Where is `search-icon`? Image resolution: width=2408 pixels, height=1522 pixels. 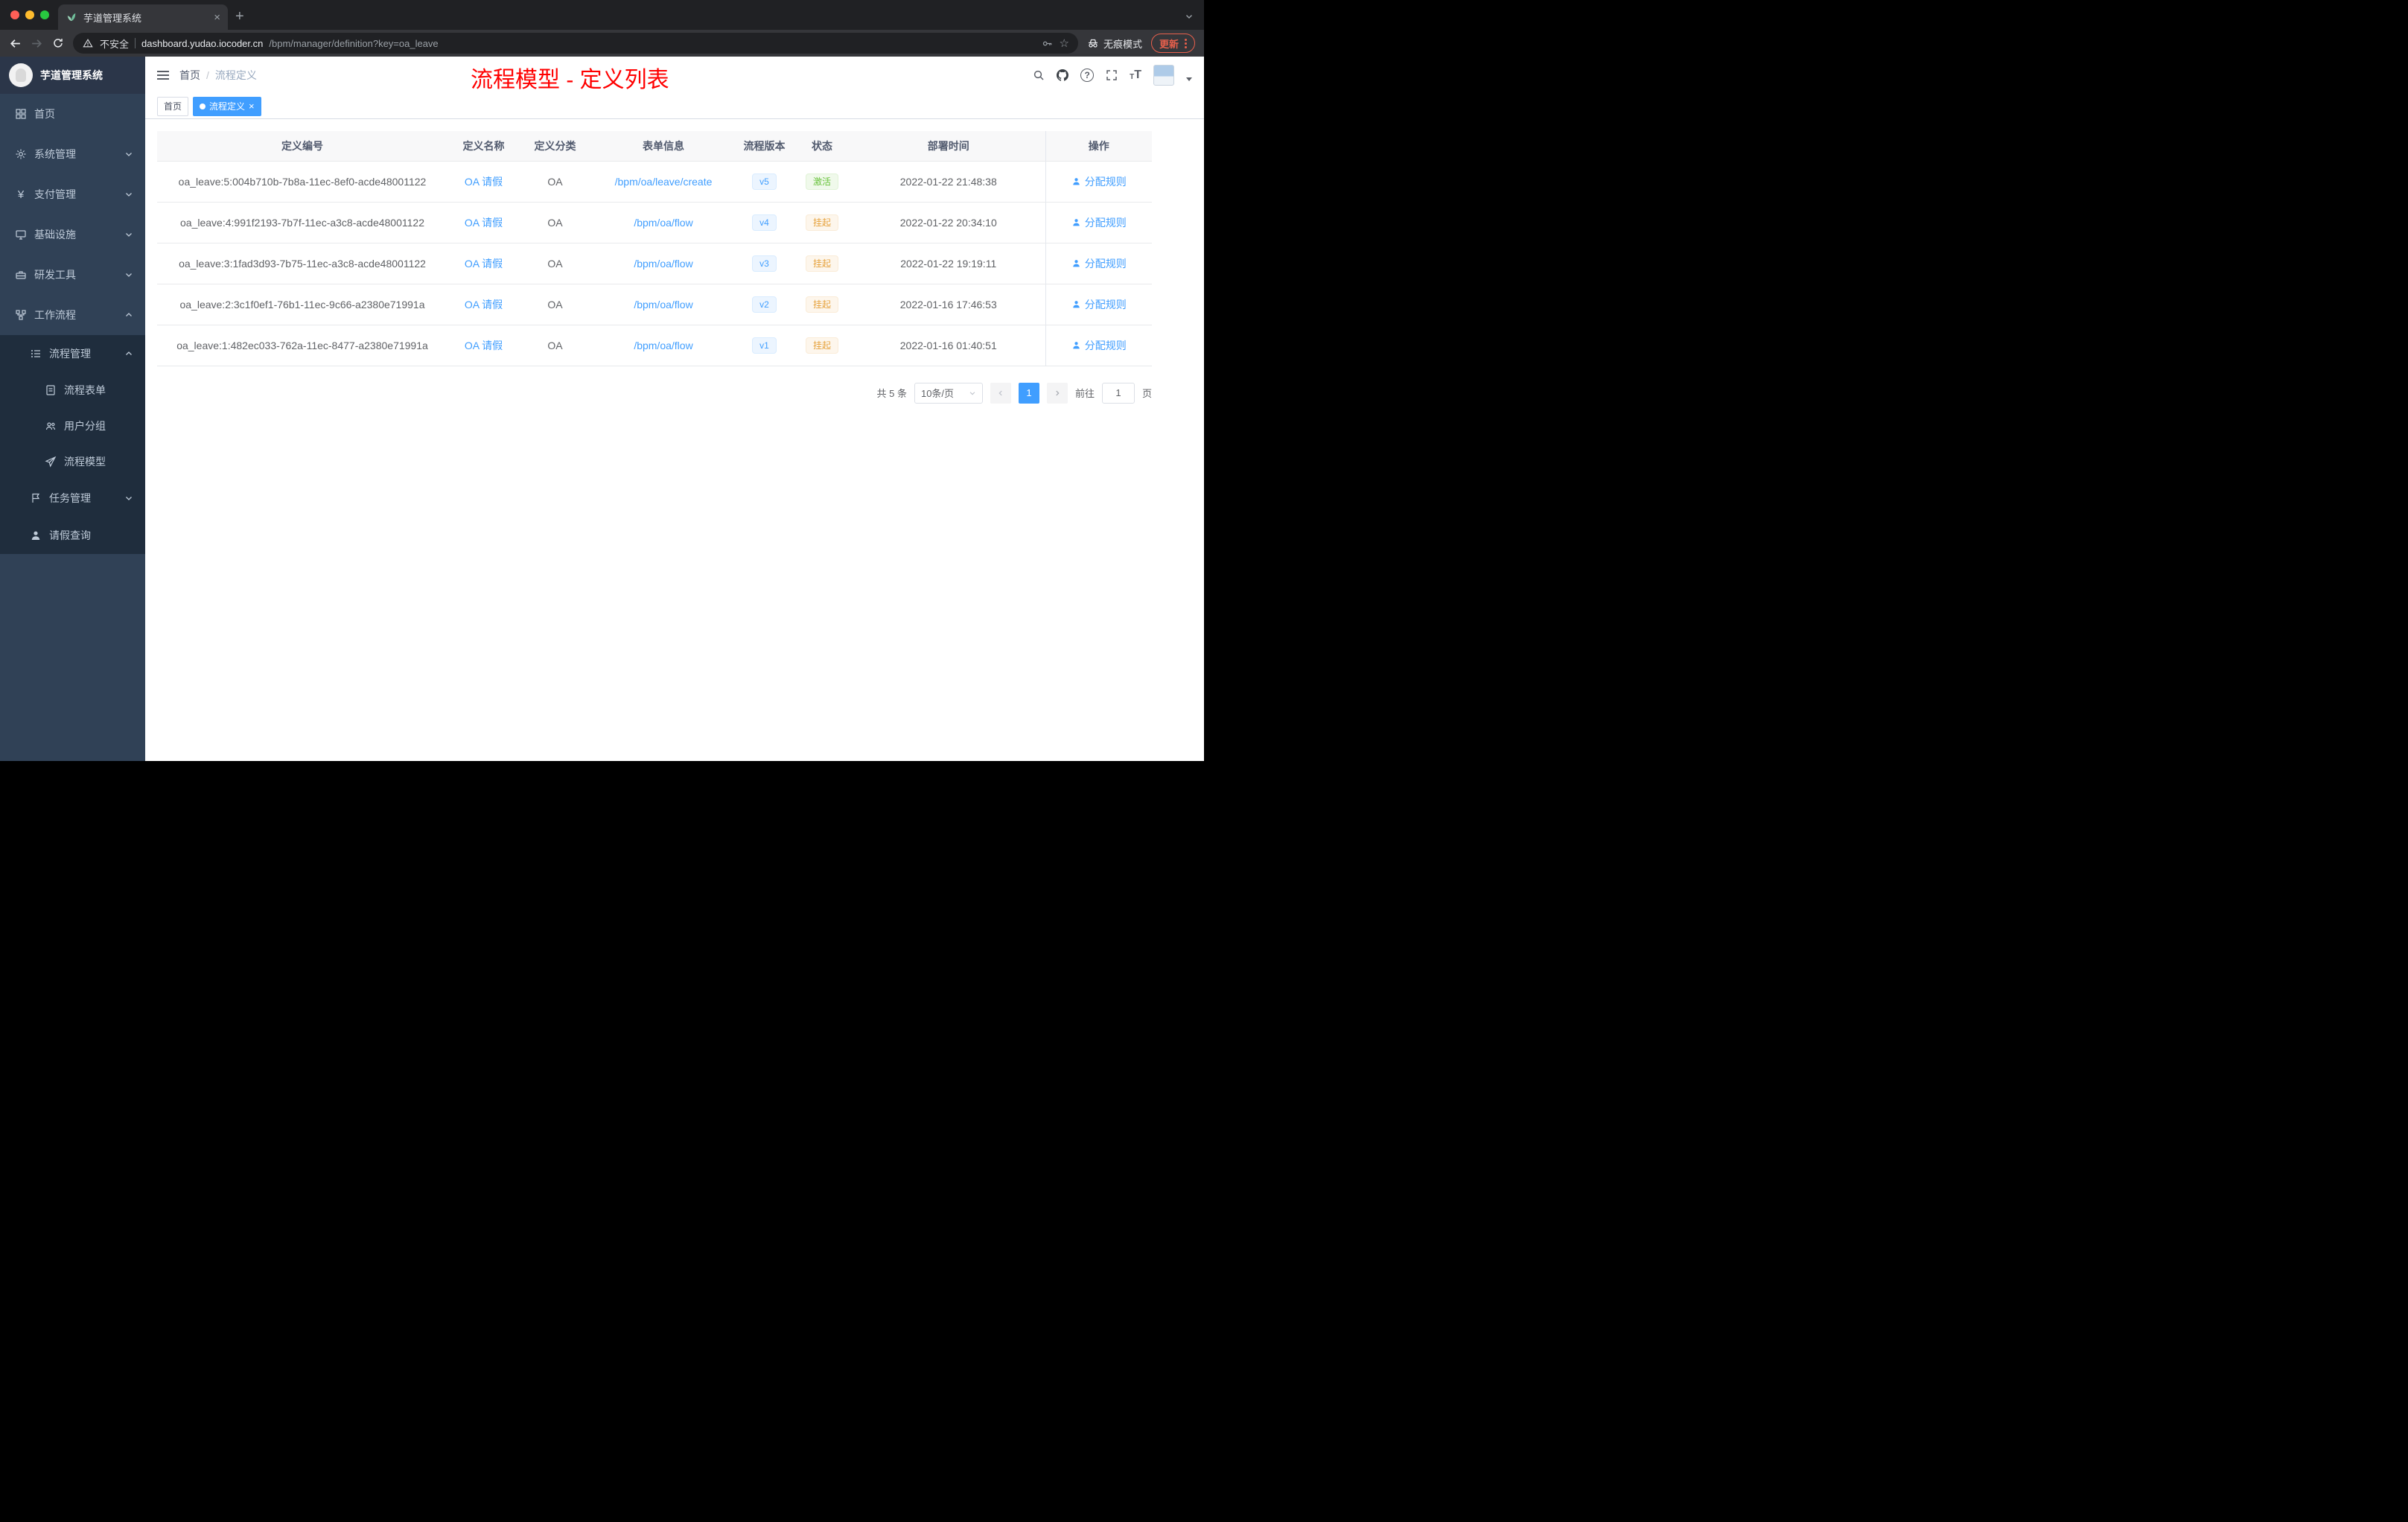 search-icon is located at coordinates (1039, 75).